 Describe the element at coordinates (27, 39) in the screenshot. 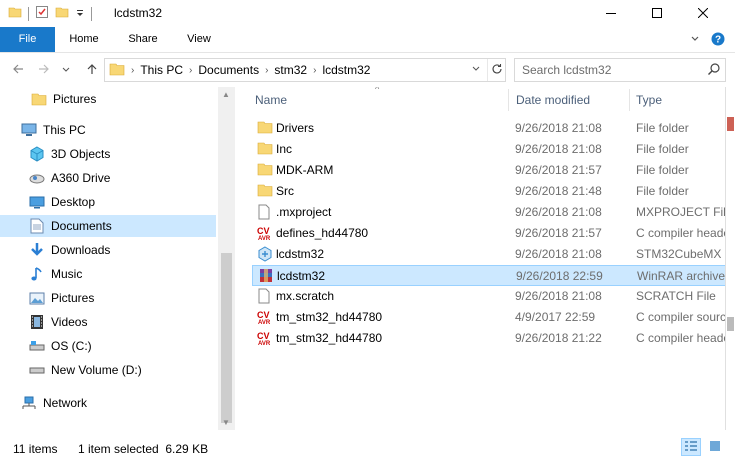

I see `tab-file: File` at that location.